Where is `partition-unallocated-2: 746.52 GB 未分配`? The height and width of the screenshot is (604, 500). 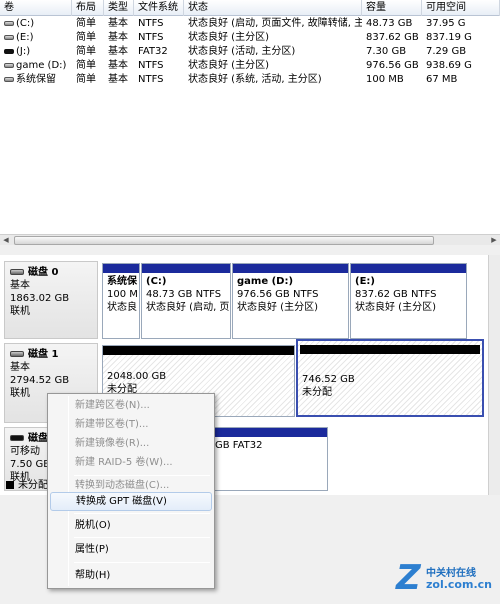
partition-unallocated-2: 746.52 GB 未分配 is located at coordinates (390, 378).